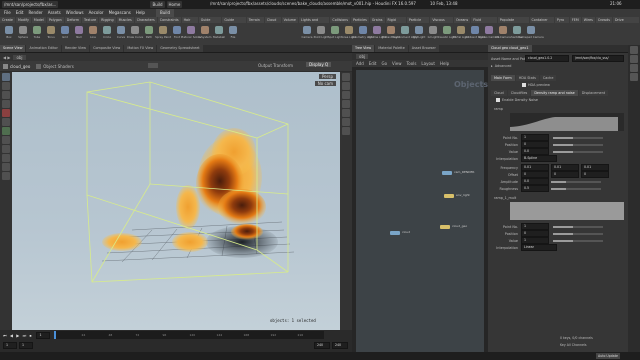 The image size is (640, 360). I want to click on select-tool-icon, so click(6, 77).